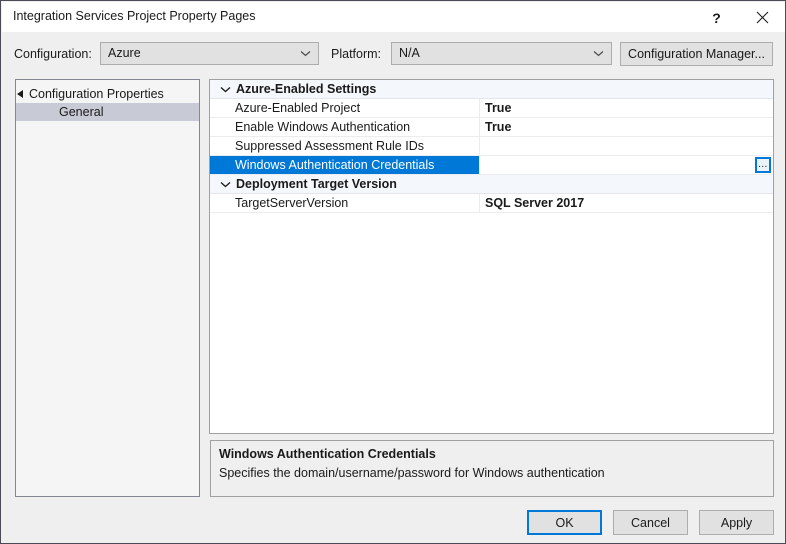 Image resolution: width=786 pixels, height=544 pixels. What do you see at coordinates (491, 184) in the screenshot?
I see `grid-category-row: Deployment Target Version` at bounding box center [491, 184].